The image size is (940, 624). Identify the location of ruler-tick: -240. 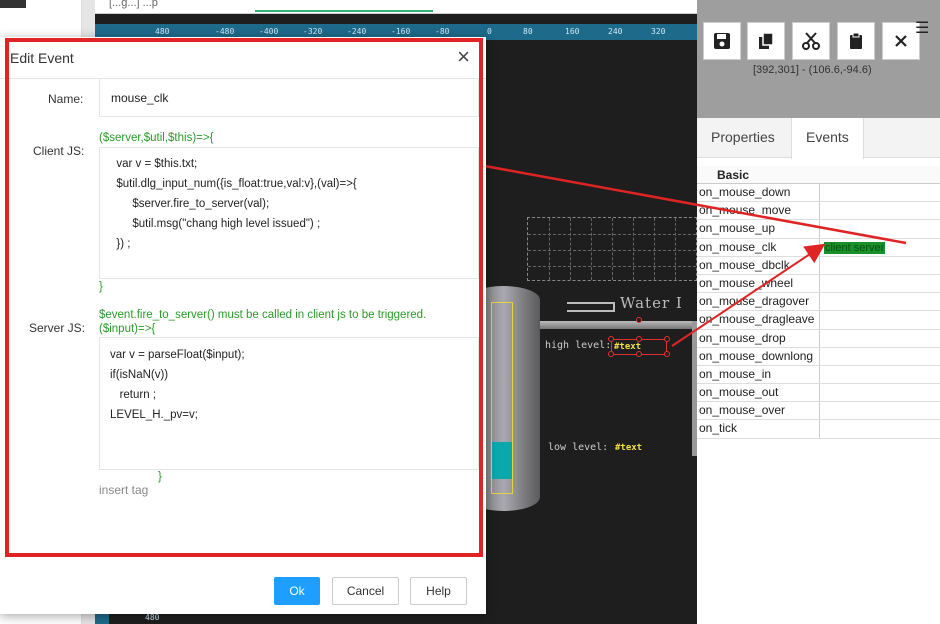
(357, 31).